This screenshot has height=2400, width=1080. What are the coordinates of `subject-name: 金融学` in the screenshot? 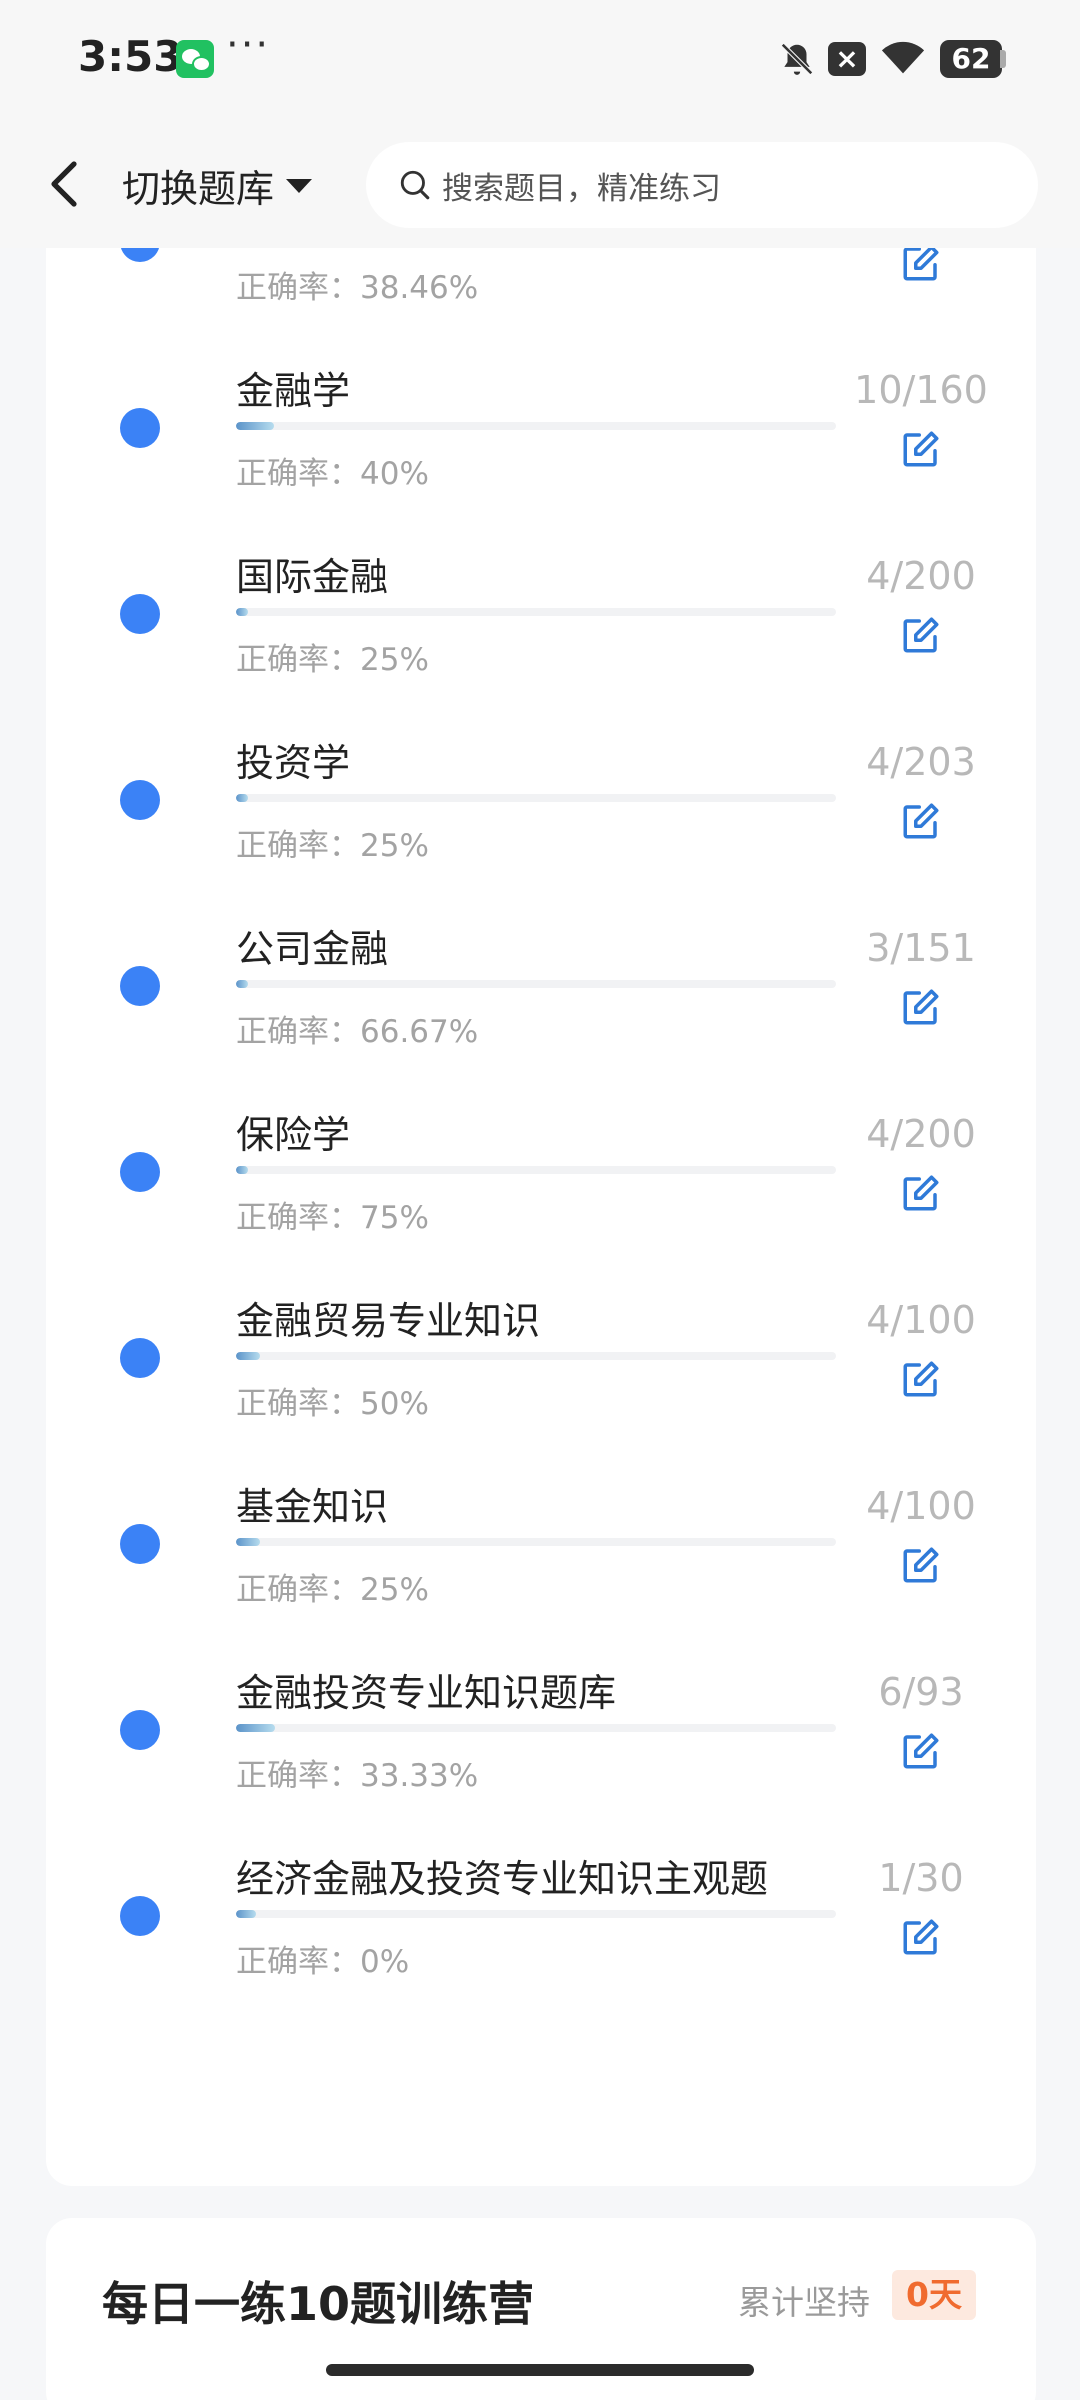 It's located at (293, 391).